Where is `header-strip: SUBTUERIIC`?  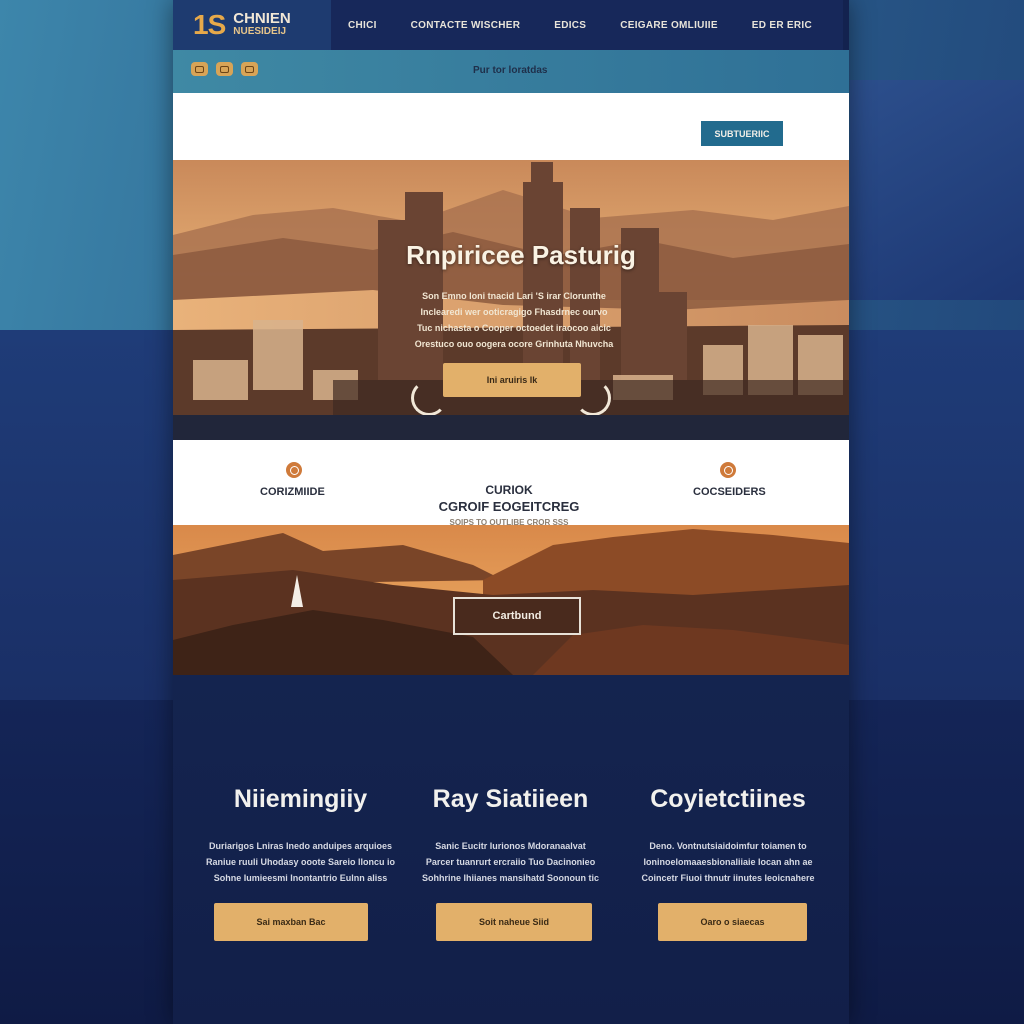
header-strip: SUBTUERIIC is located at coordinates (511, 126).